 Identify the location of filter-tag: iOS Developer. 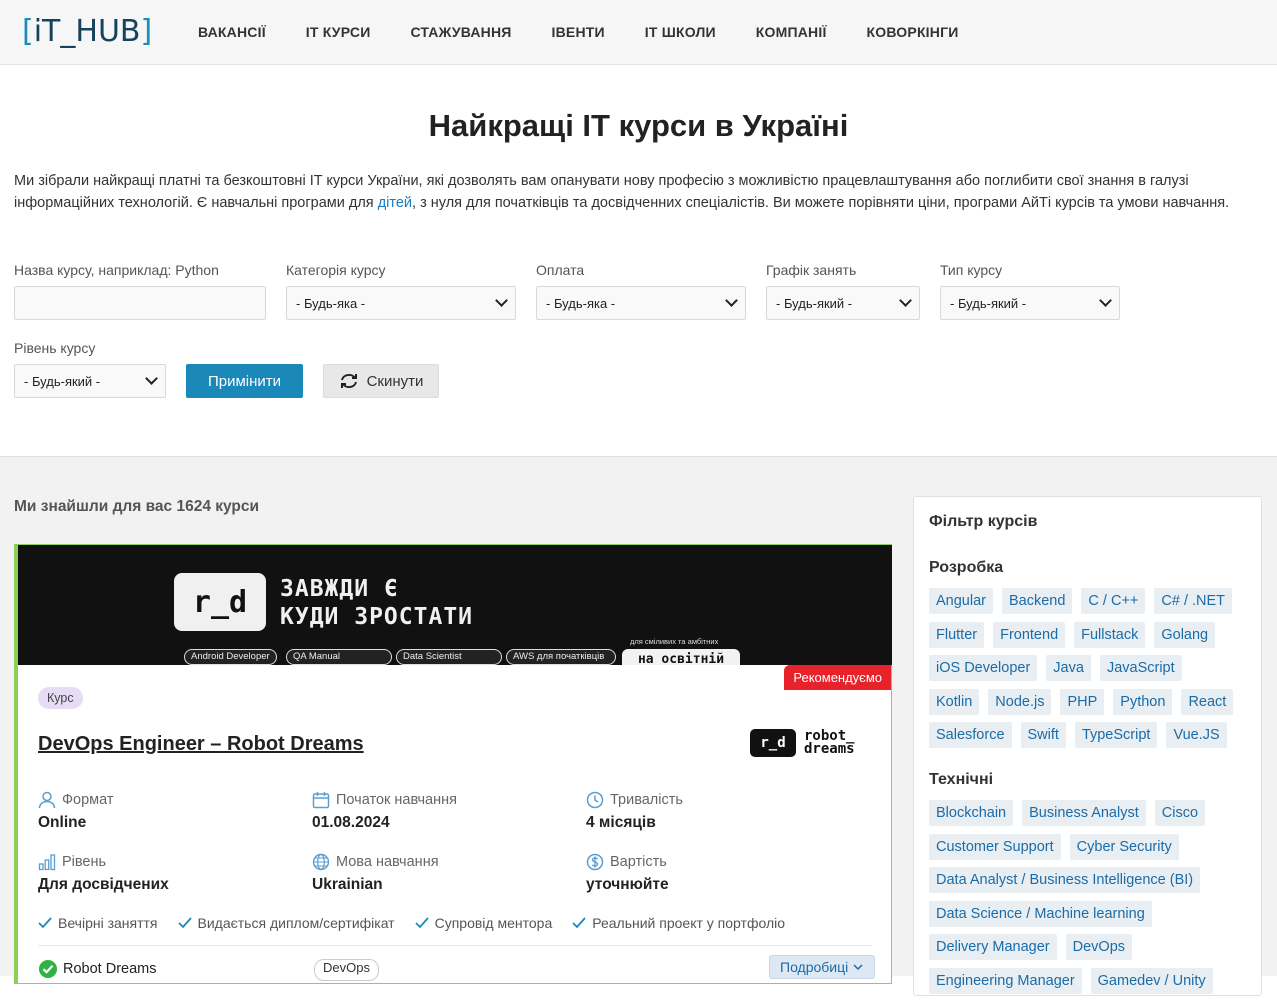
(983, 668).